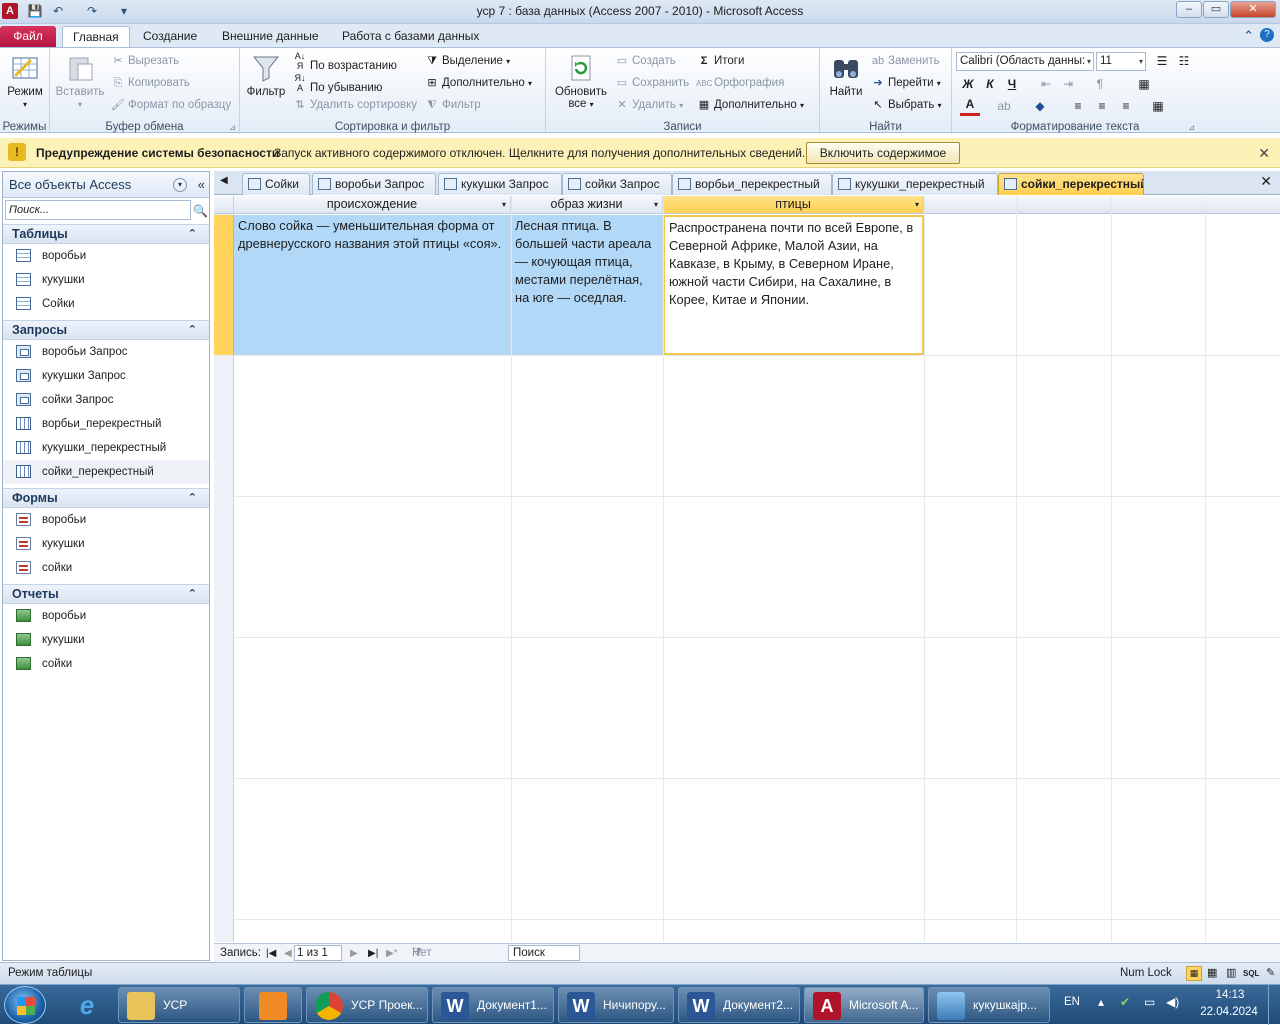 The height and width of the screenshot is (1025, 1280). Describe the element at coordinates (318, 953) in the screenshot. I see `record-position-input: 1 из 1` at that location.